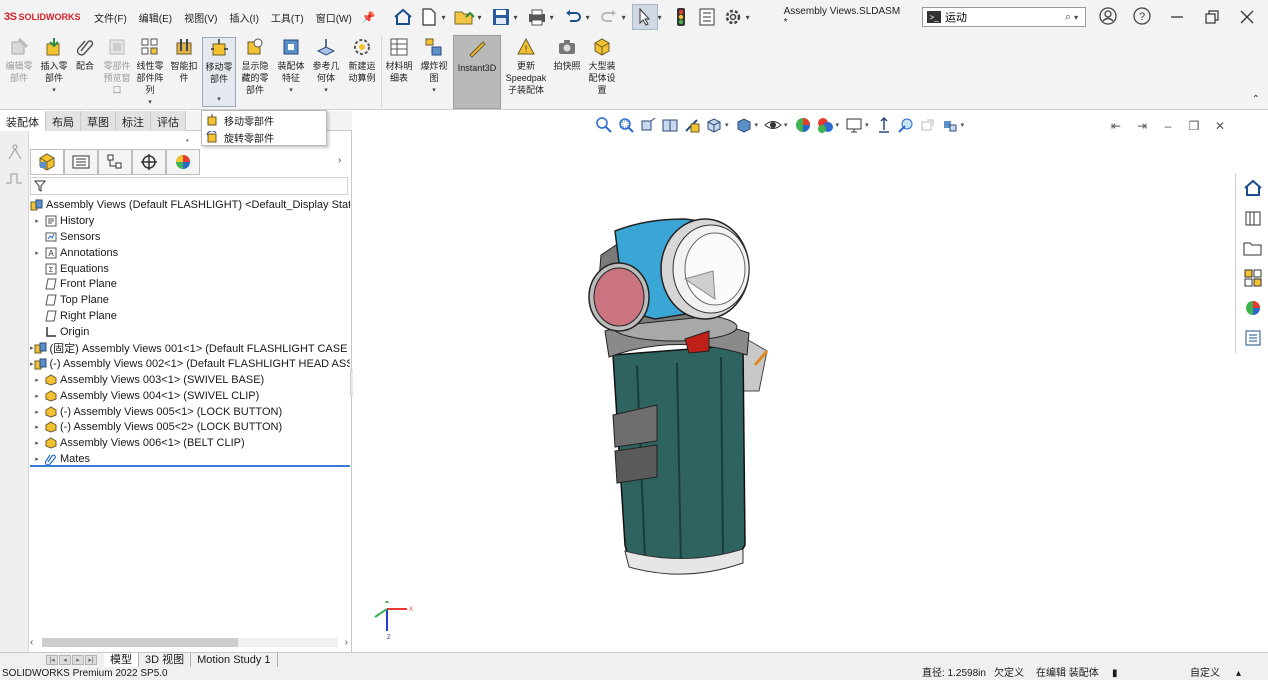  What do you see at coordinates (950, 125) in the screenshot?
I see `view-cube-icon` at bounding box center [950, 125].